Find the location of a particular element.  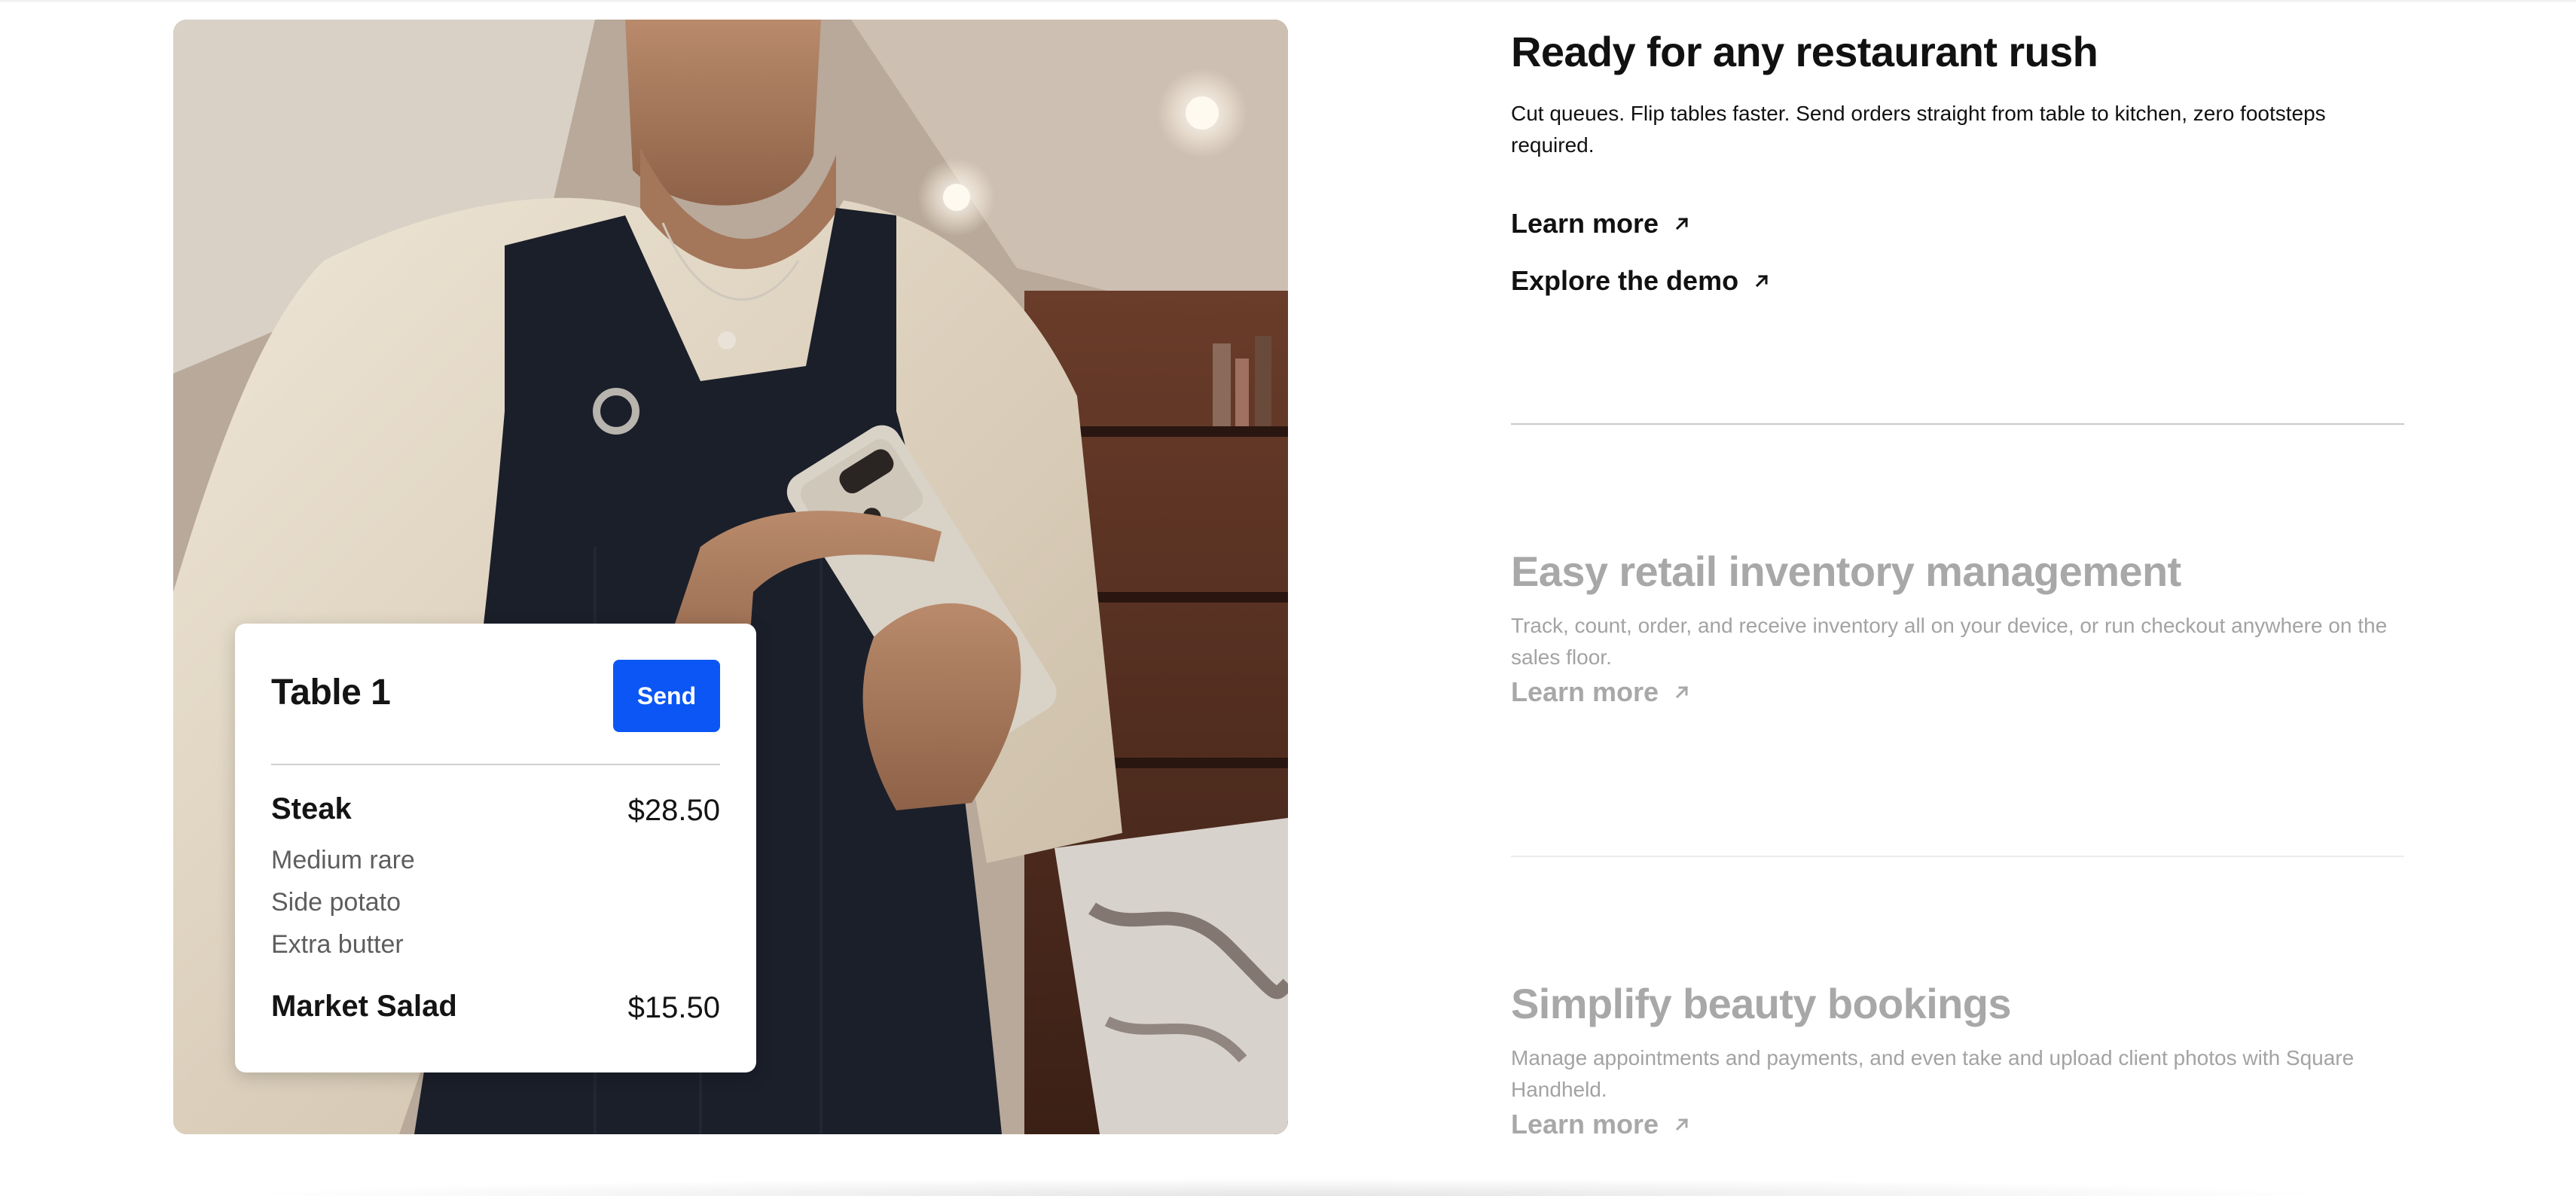

send-button: Send is located at coordinates (667, 696).